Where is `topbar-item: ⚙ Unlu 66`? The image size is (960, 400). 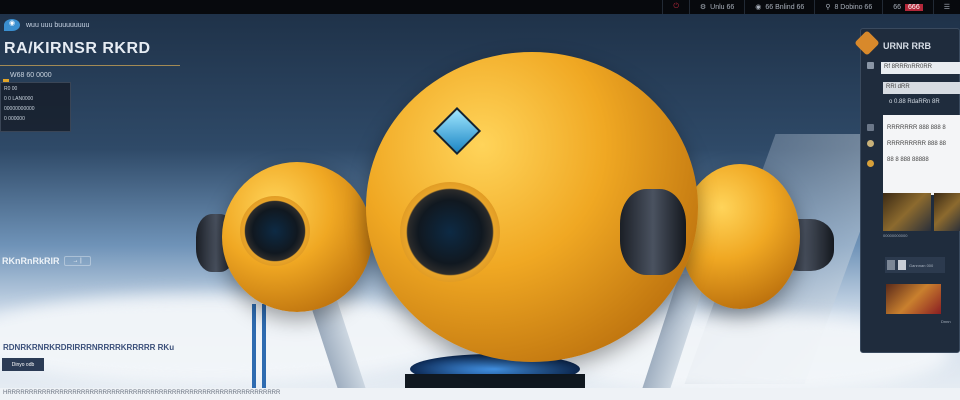 topbar-item: ⚙ Unlu 66 is located at coordinates (716, 7).